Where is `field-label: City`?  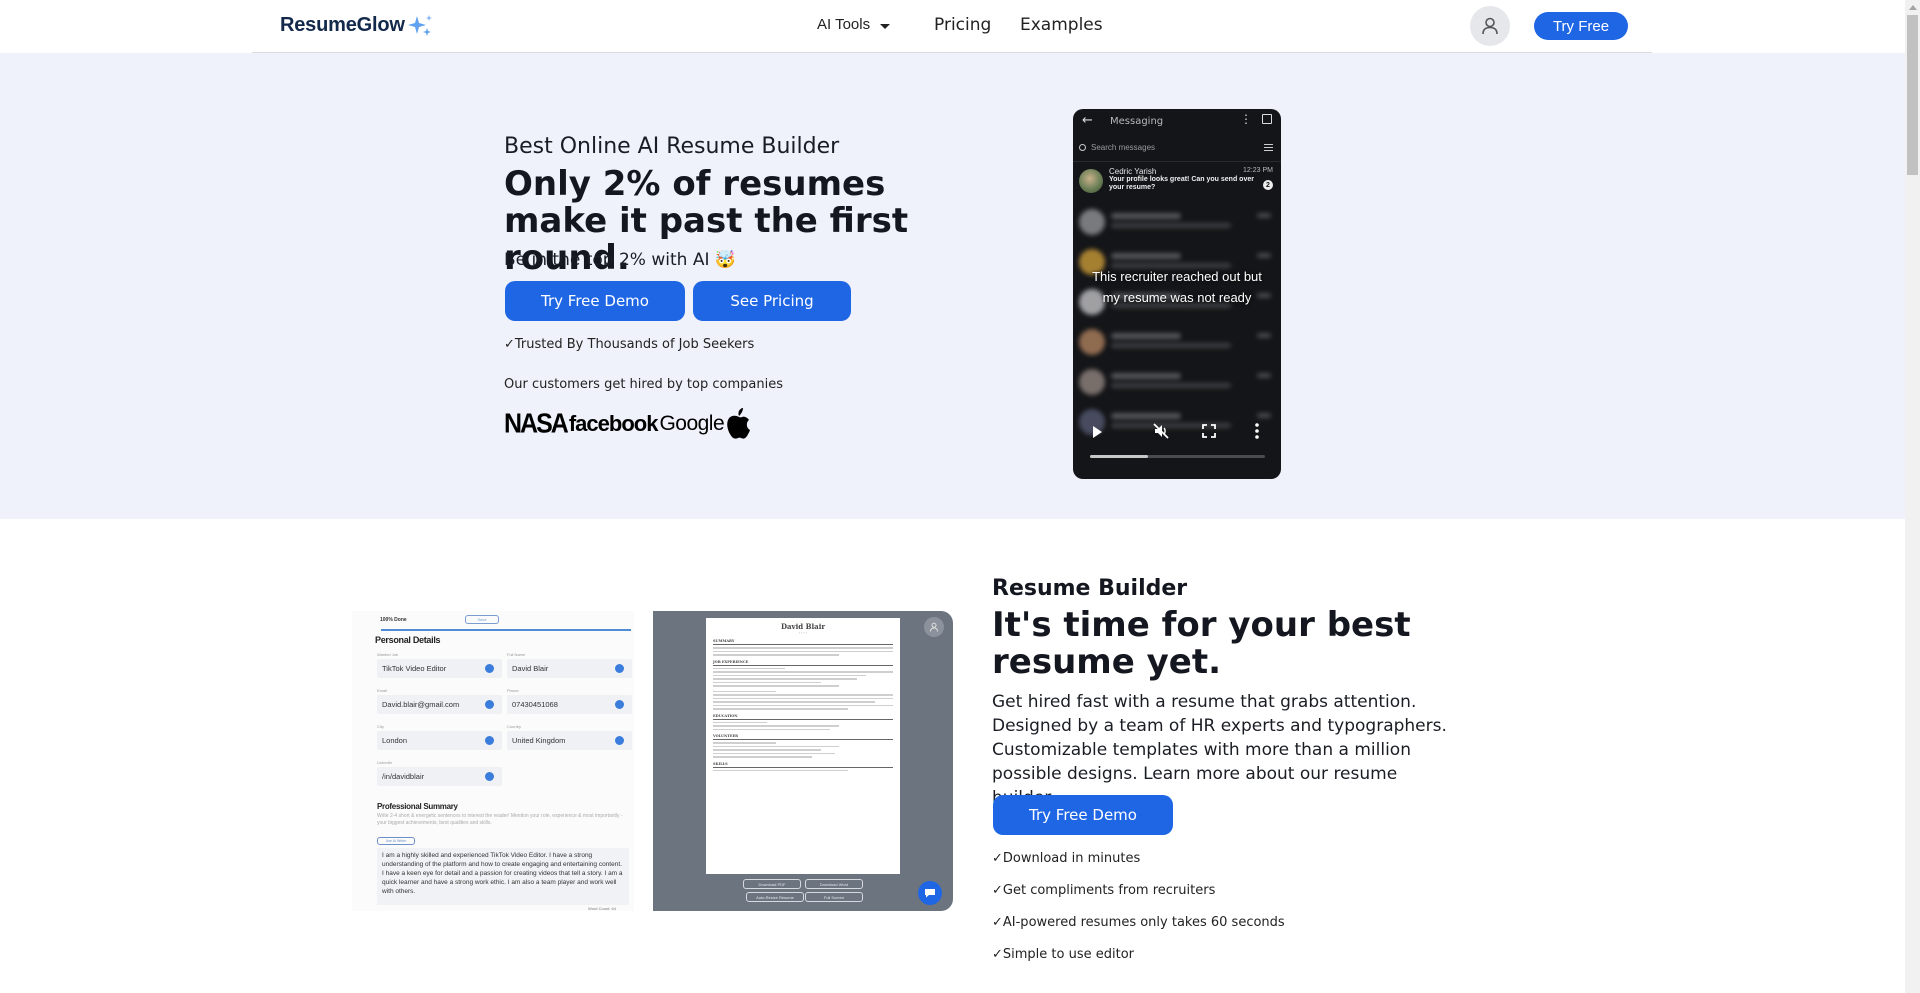
field-label: City is located at coordinates (380, 726).